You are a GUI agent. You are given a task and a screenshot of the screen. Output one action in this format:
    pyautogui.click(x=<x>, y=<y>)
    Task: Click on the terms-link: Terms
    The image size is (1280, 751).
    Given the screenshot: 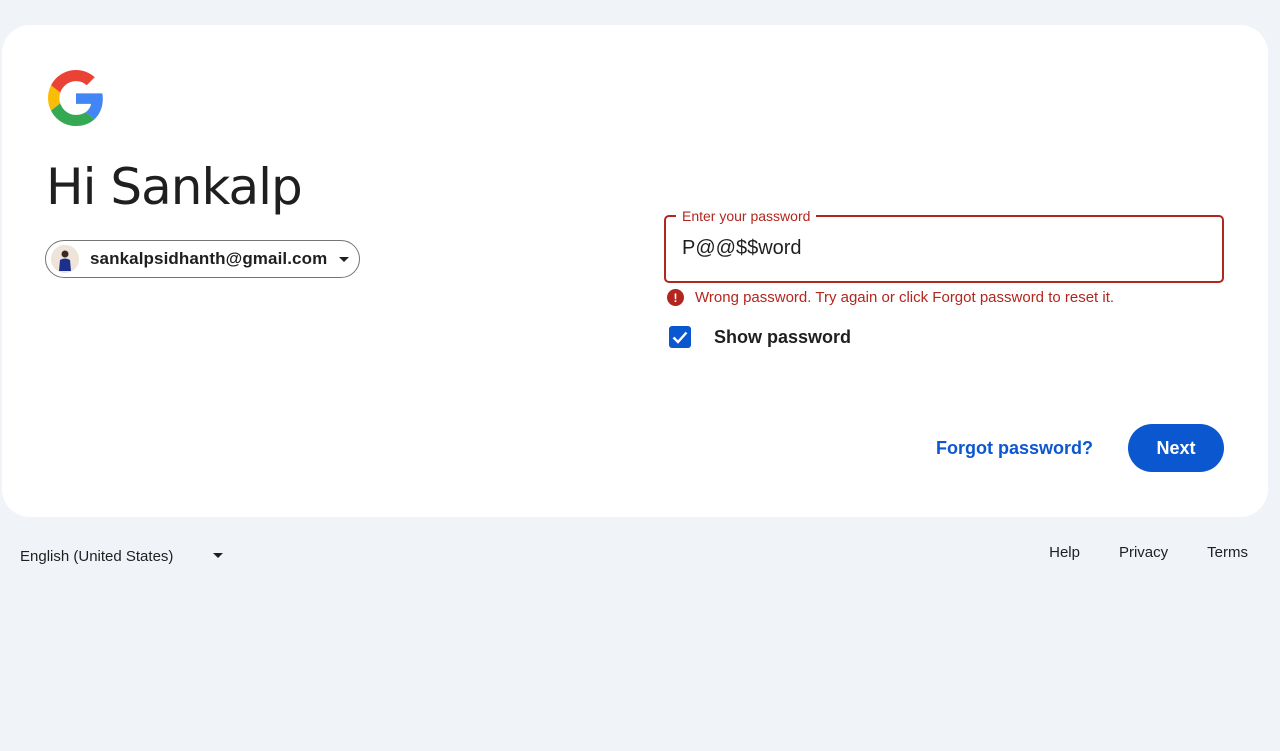 What is the action you would take?
    pyautogui.click(x=1227, y=552)
    